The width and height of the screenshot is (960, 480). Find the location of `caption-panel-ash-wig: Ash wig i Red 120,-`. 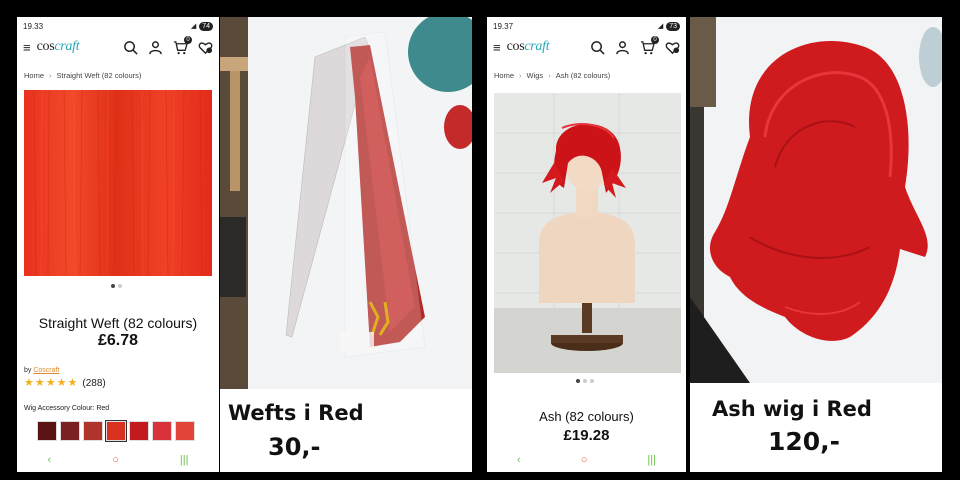

caption-panel-ash-wig: Ash wig i Red 120,- is located at coordinates (816, 427).